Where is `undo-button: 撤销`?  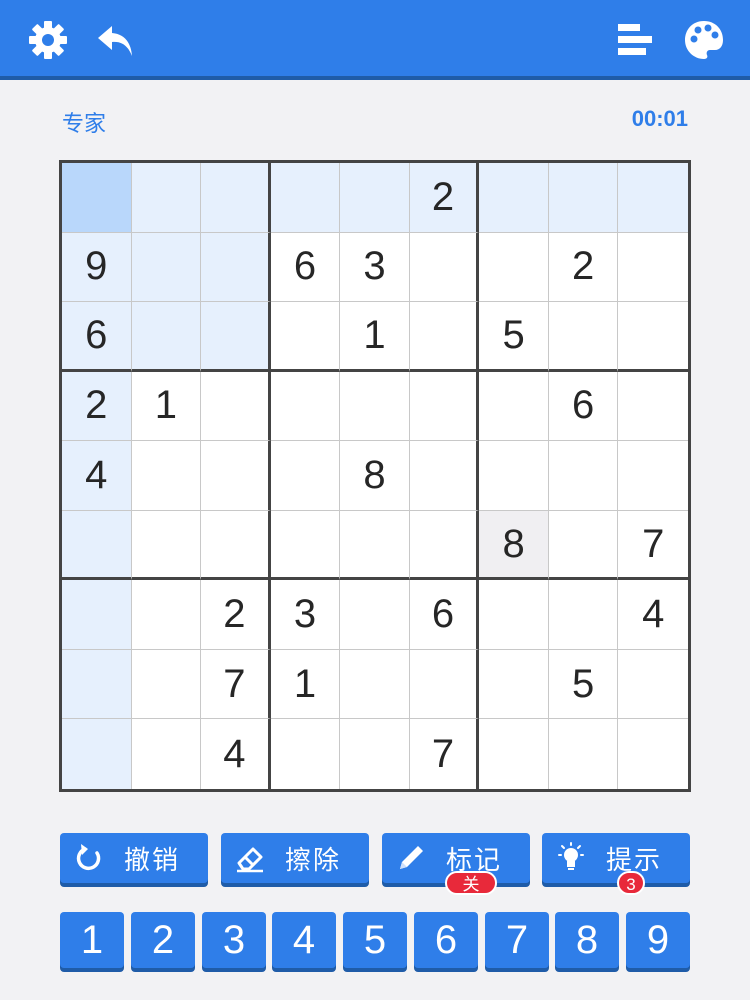
undo-button: 撤销 is located at coordinates (134, 858).